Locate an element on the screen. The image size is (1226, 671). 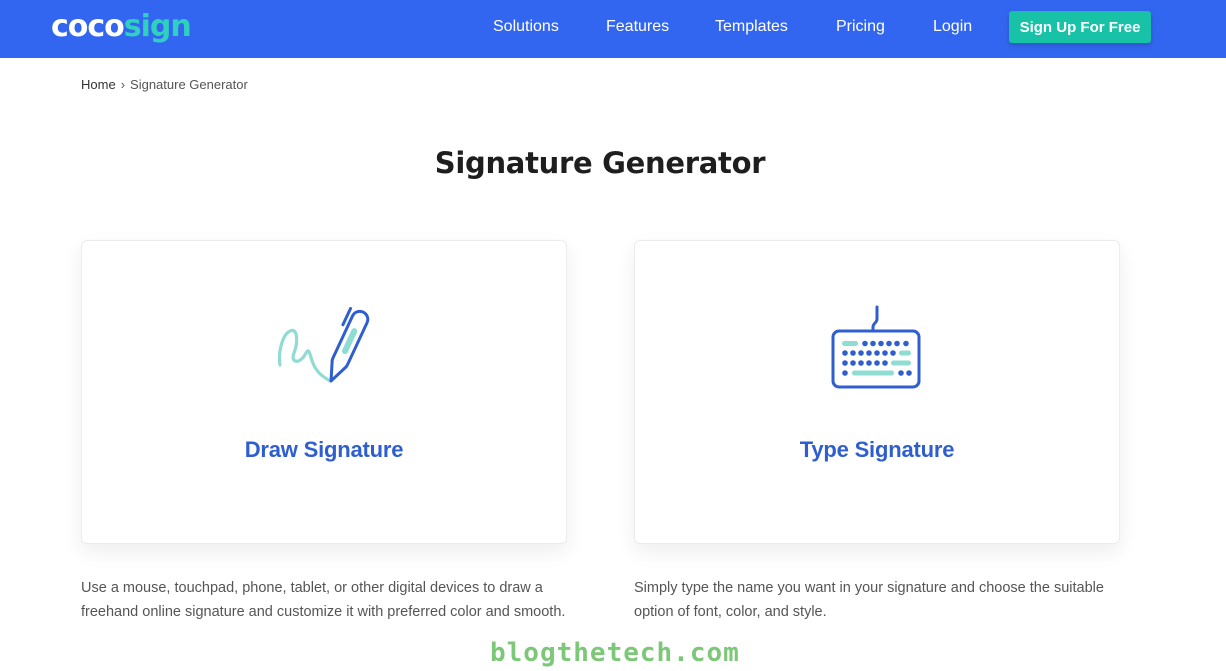
type-signature-label: Type Signature is located at coordinates (877, 449).